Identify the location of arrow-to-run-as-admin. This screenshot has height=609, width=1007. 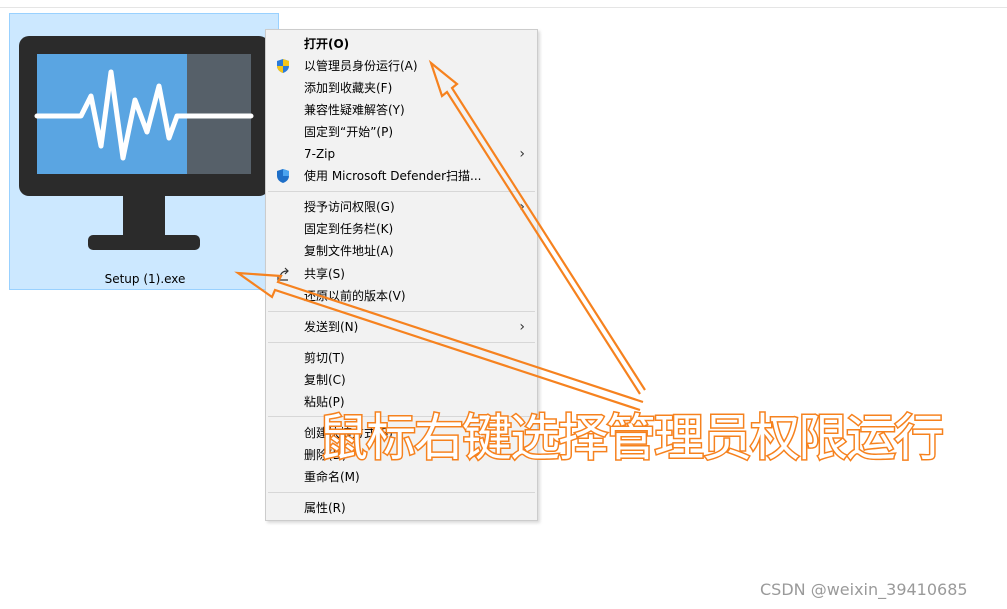
(537, 227).